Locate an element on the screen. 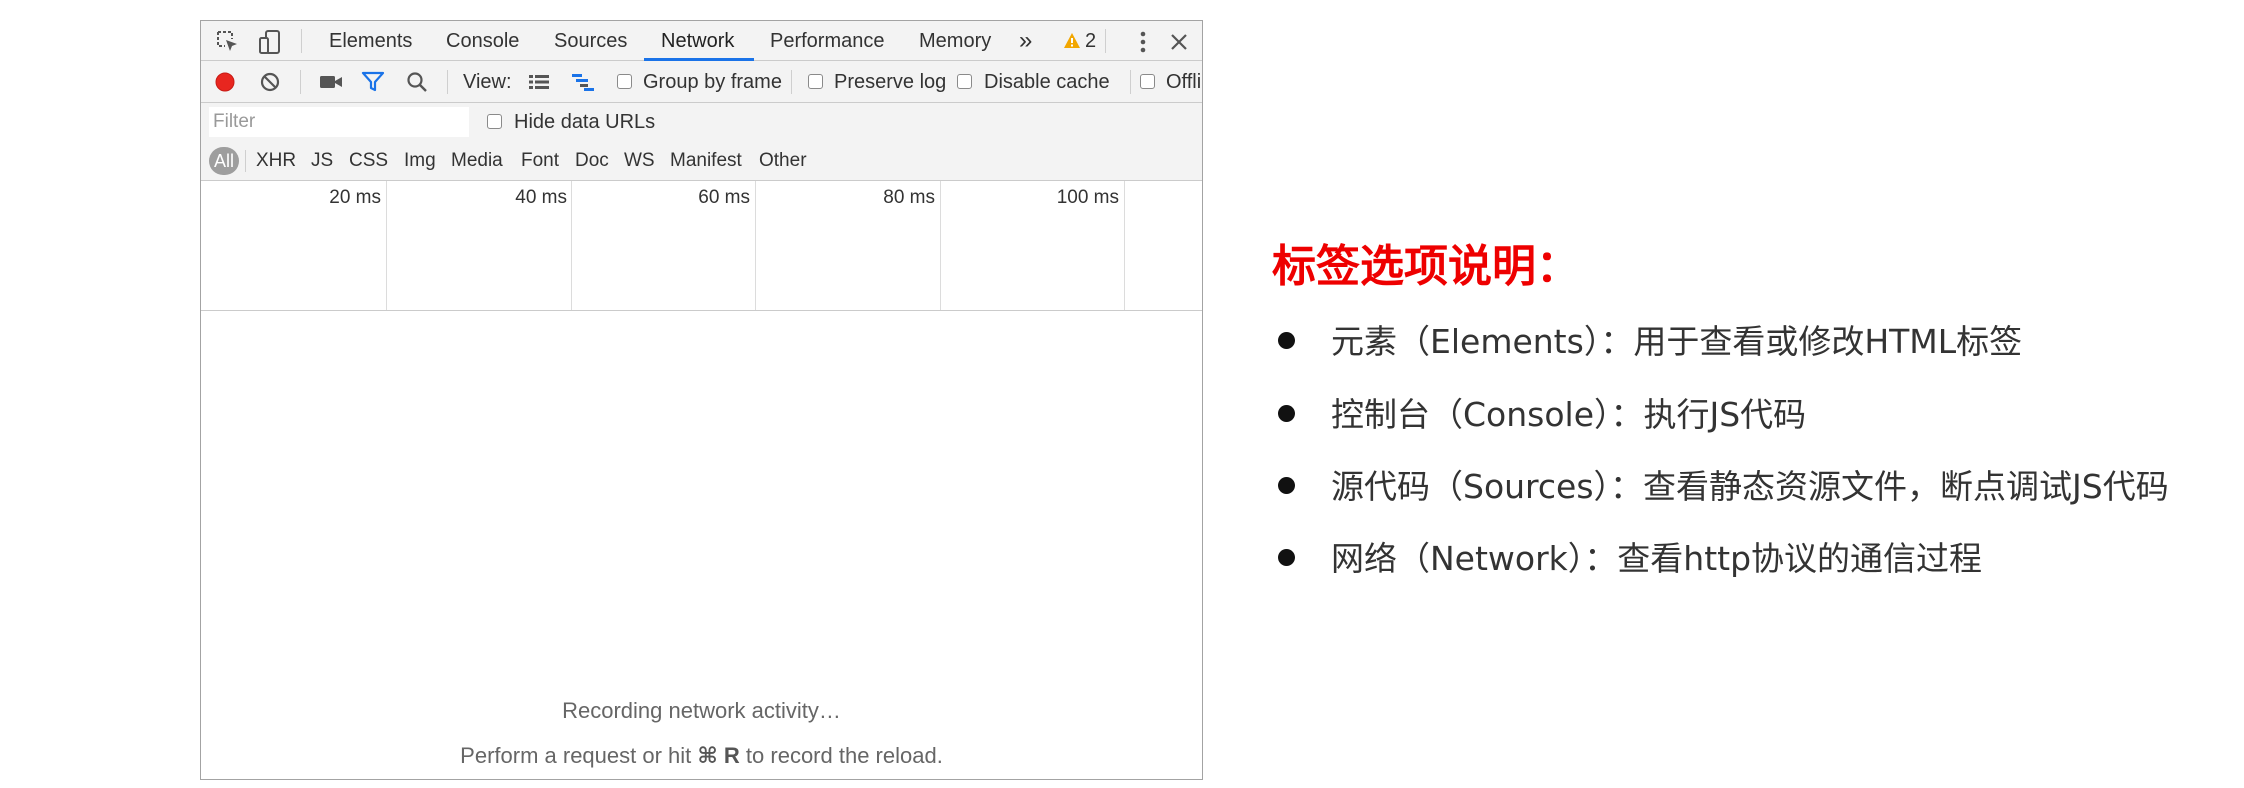 This screenshot has height=788, width=2244. search-icon is located at coordinates (417, 82).